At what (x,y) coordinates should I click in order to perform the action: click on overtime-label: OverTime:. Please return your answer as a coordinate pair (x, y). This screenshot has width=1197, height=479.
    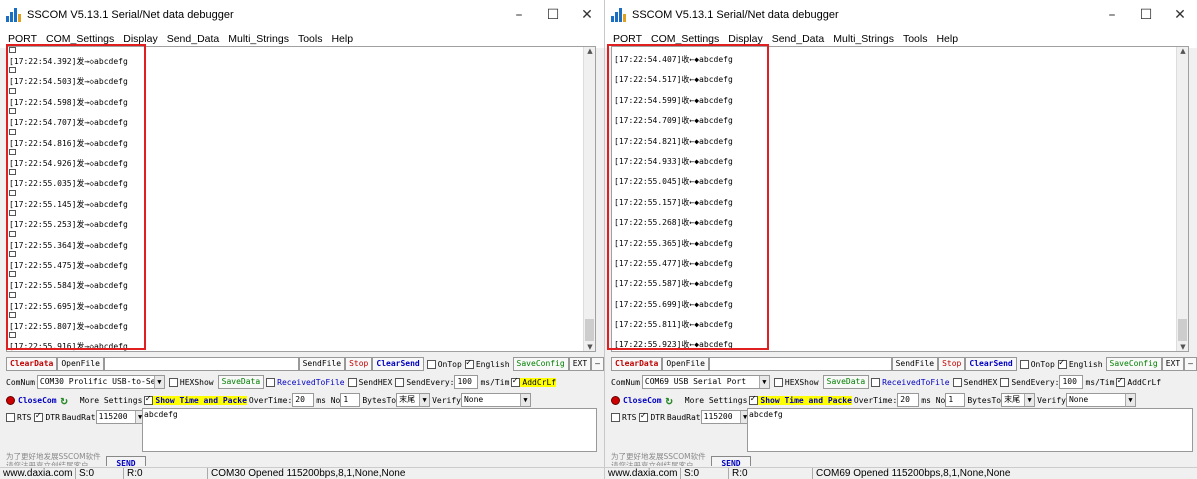
    Looking at the image, I should click on (270, 400).